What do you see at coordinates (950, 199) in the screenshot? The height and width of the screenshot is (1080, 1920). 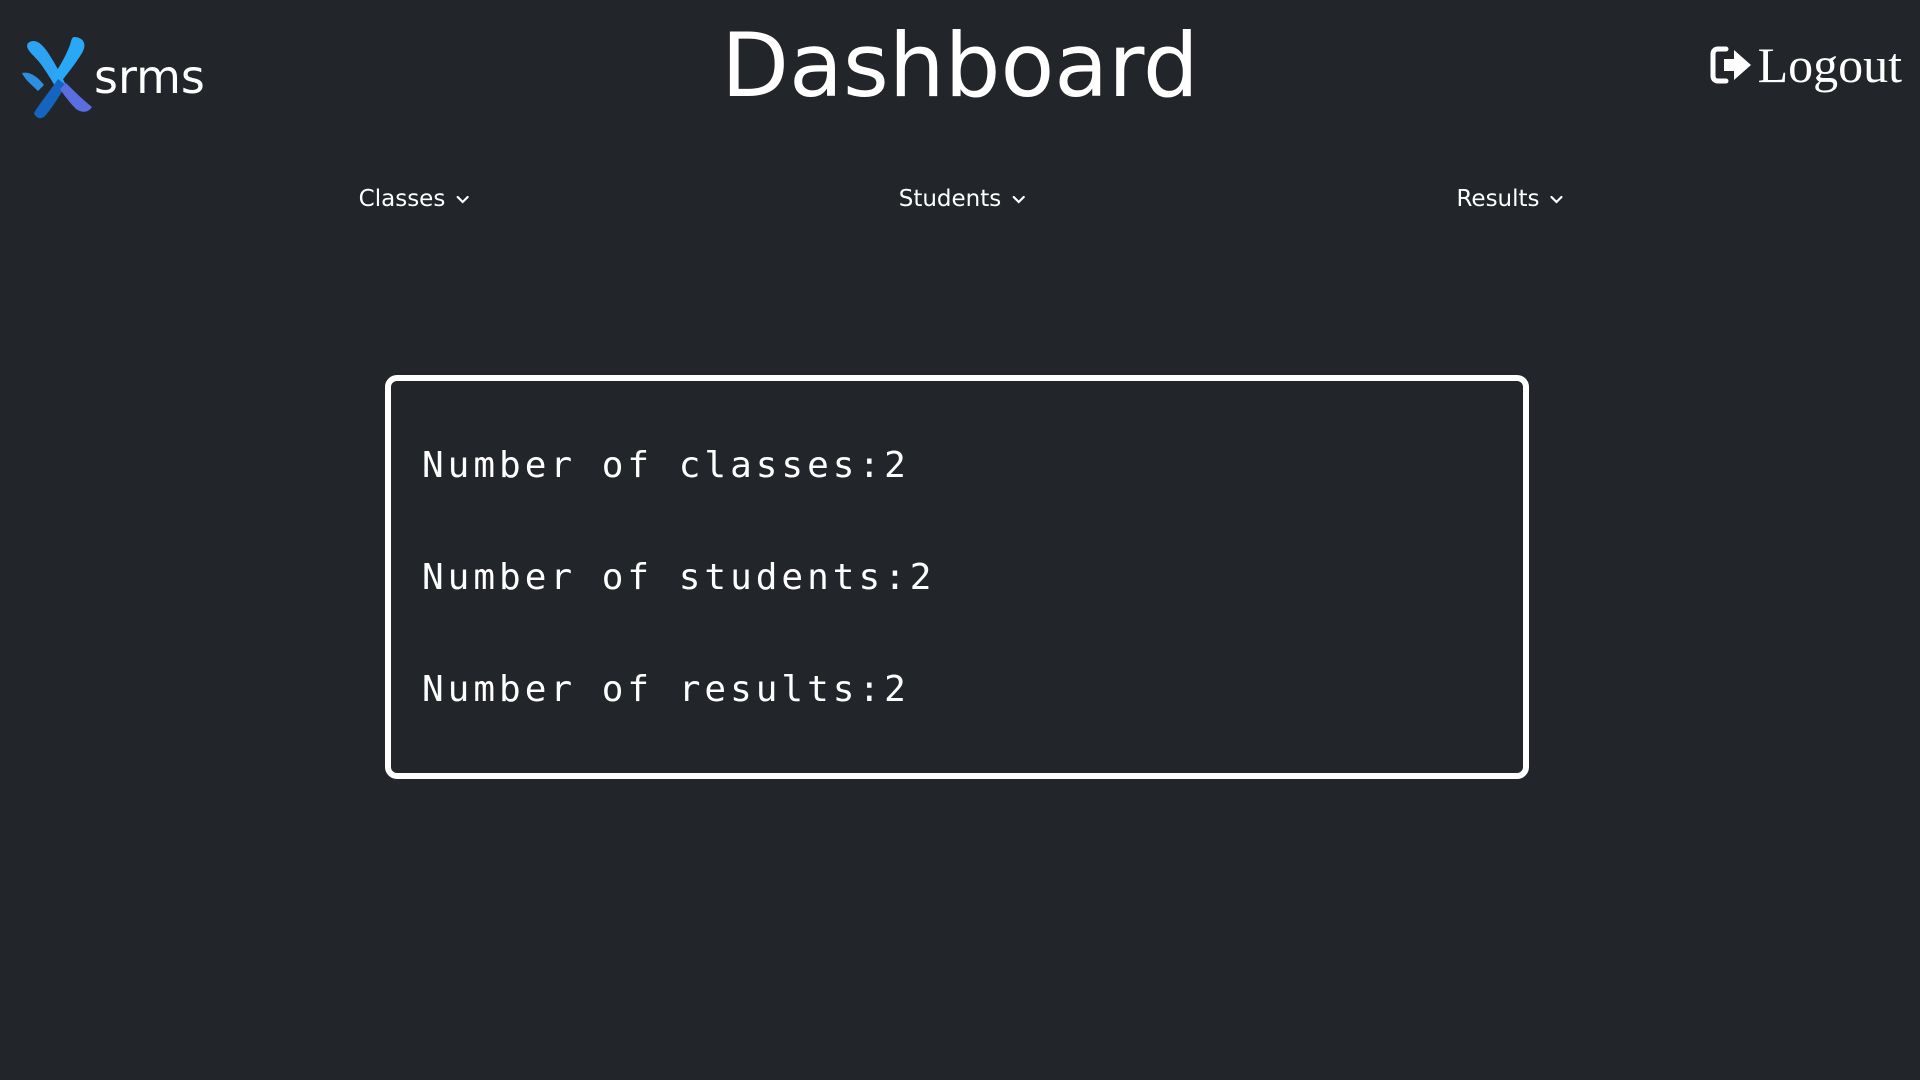 I see `nav-item-label: Students` at bounding box center [950, 199].